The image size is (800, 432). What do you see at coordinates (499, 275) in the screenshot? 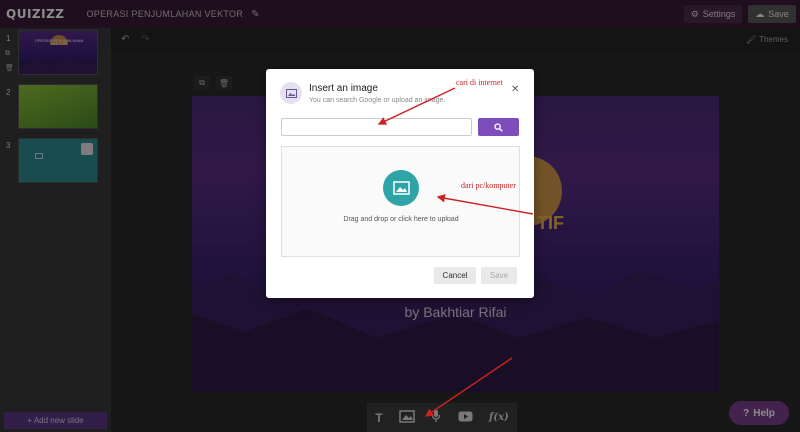
I see `modal-save-button: Save` at bounding box center [499, 275].